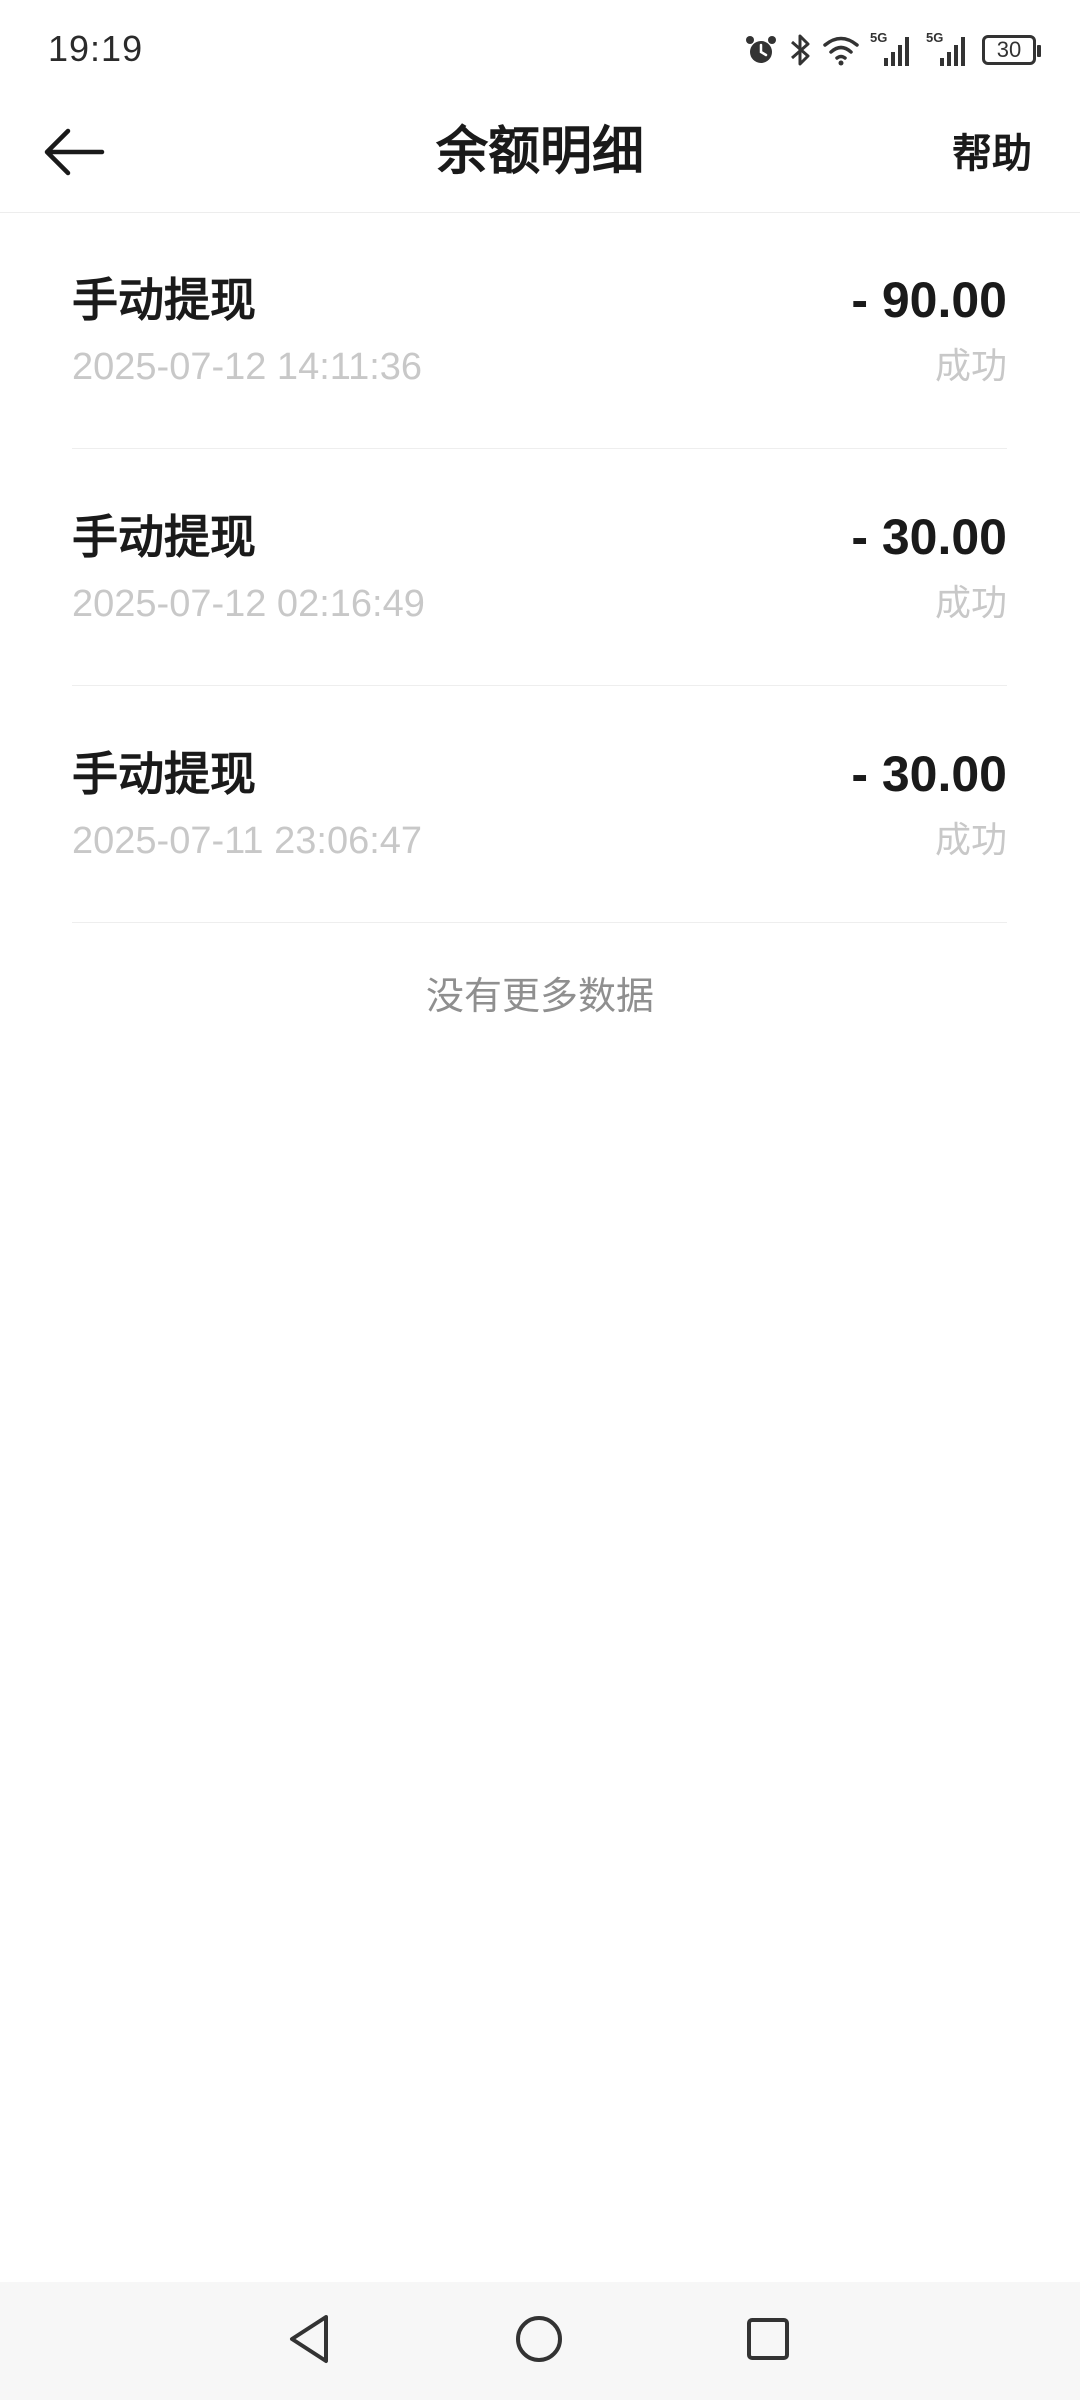 The image size is (1080, 2400). What do you see at coordinates (96, 48) in the screenshot?
I see `status-time: 19:19` at bounding box center [96, 48].